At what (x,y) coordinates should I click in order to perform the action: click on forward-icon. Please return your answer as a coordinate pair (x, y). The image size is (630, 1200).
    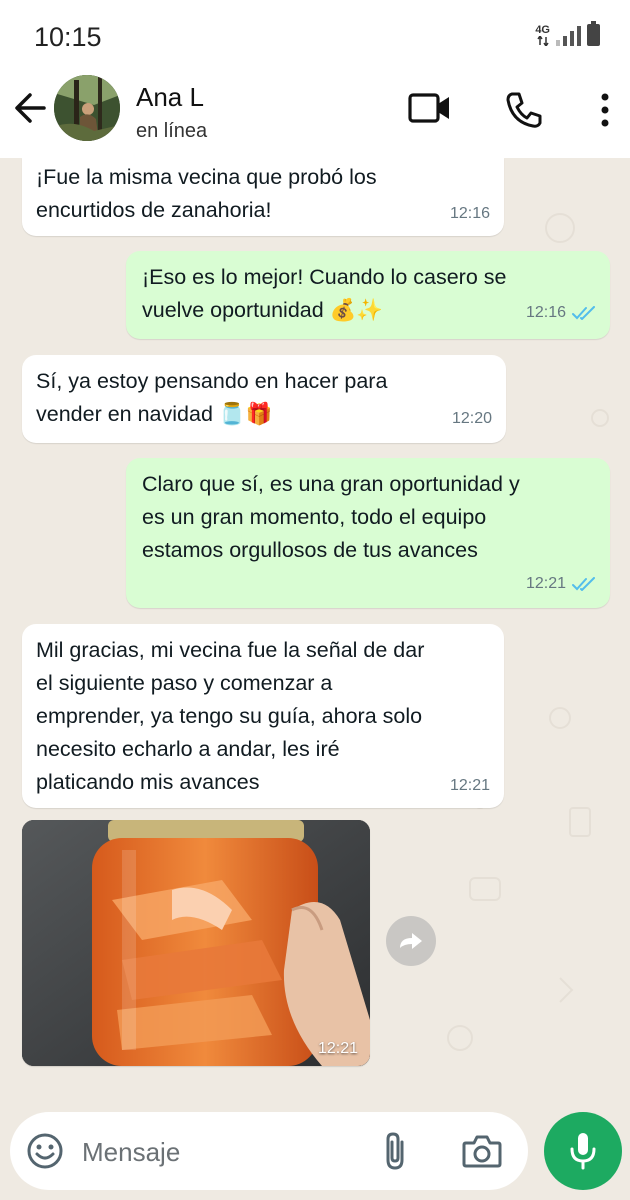
    Looking at the image, I should click on (411, 941).